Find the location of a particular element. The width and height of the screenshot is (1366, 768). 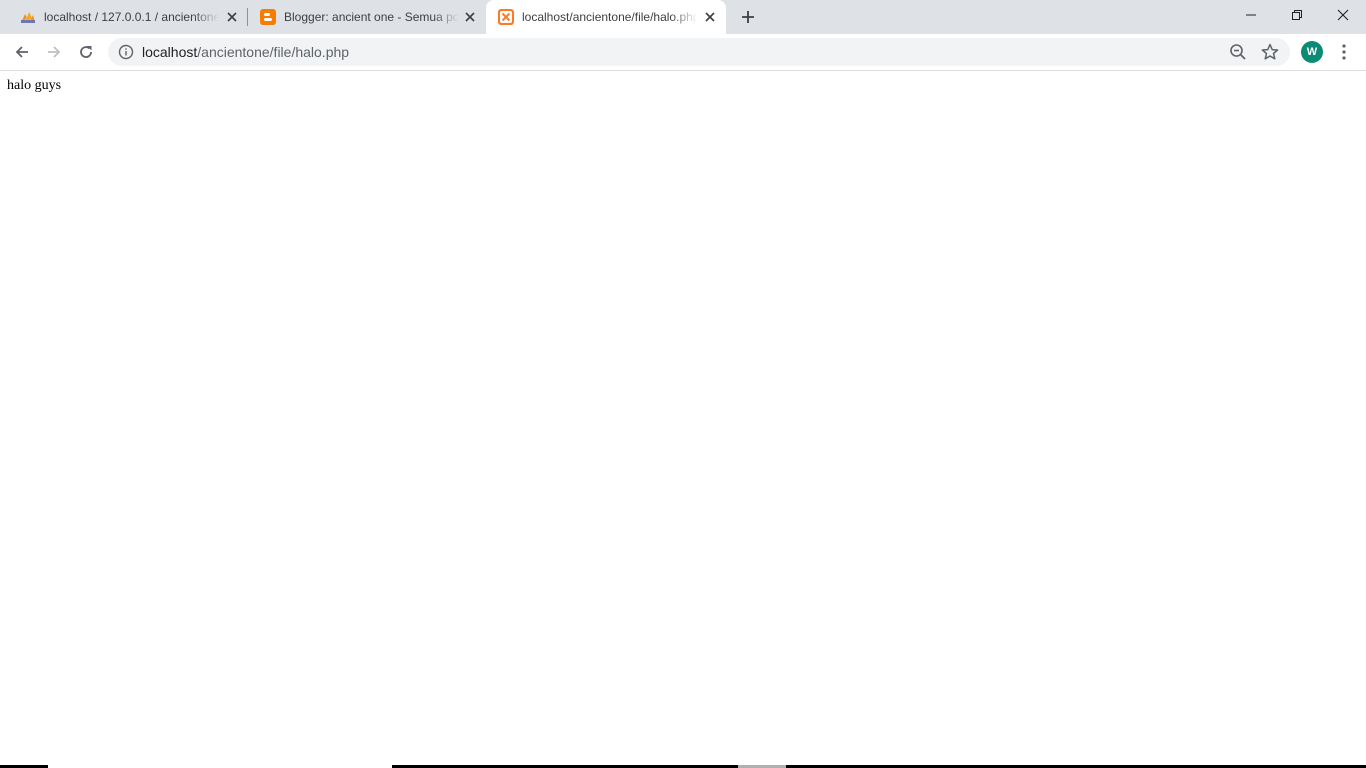

tab-title: localhost / 127.0.0.1 / ancientone is located at coordinates (131, 17).